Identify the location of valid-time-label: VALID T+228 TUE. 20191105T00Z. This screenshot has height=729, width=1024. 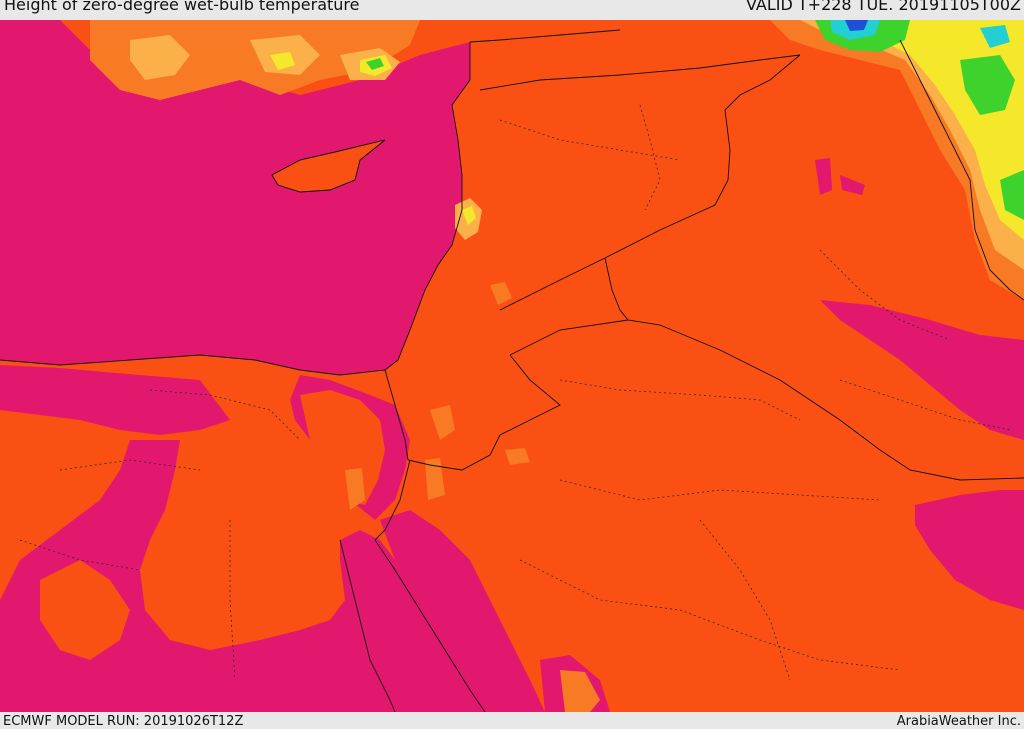
(883, 7).